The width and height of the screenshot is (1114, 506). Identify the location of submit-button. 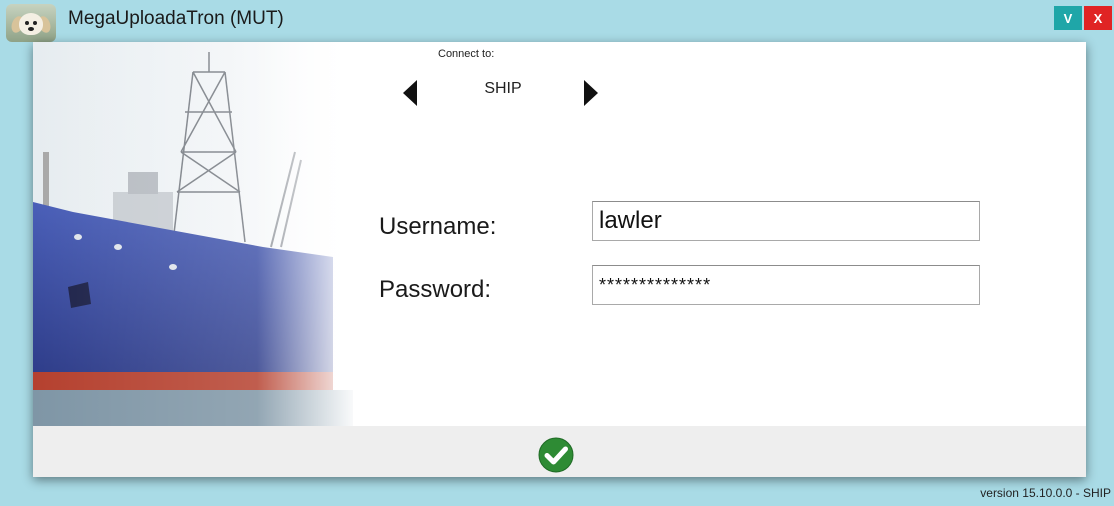
(556, 455).